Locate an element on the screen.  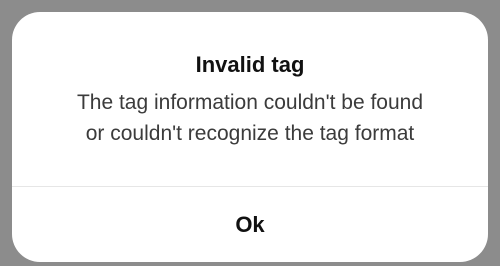
dialog-message-line-2: or couldn't recognize the tag format is located at coordinates (250, 133).